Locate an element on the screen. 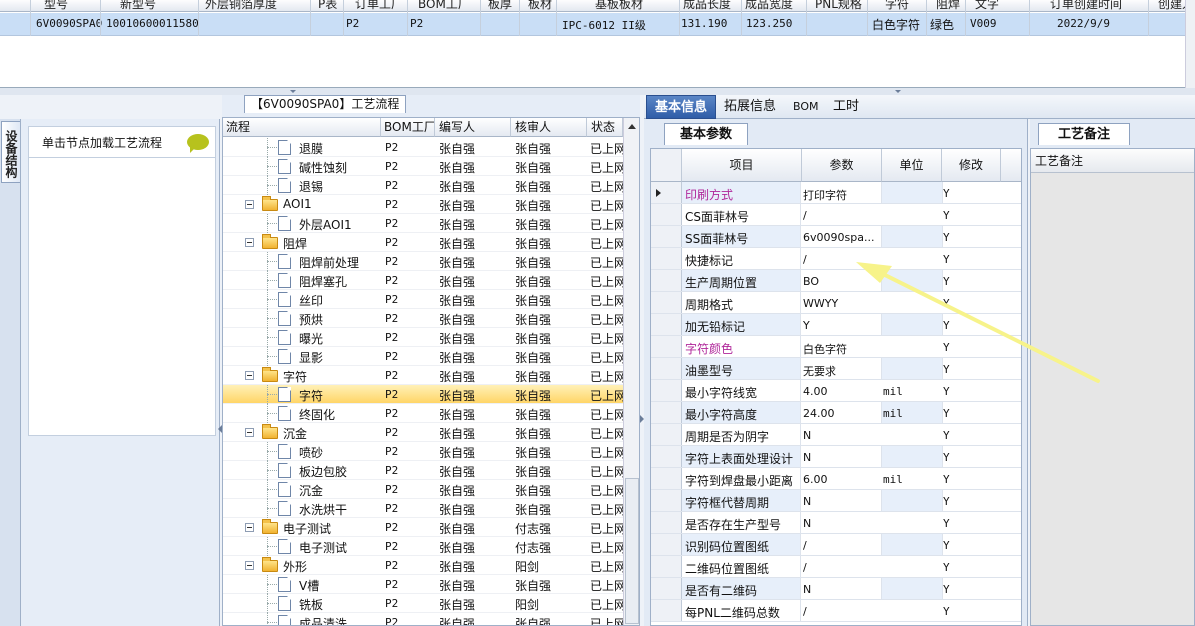  tree-row: 显影 P2 张自强 张自强 已上网 is located at coordinates (423, 356).